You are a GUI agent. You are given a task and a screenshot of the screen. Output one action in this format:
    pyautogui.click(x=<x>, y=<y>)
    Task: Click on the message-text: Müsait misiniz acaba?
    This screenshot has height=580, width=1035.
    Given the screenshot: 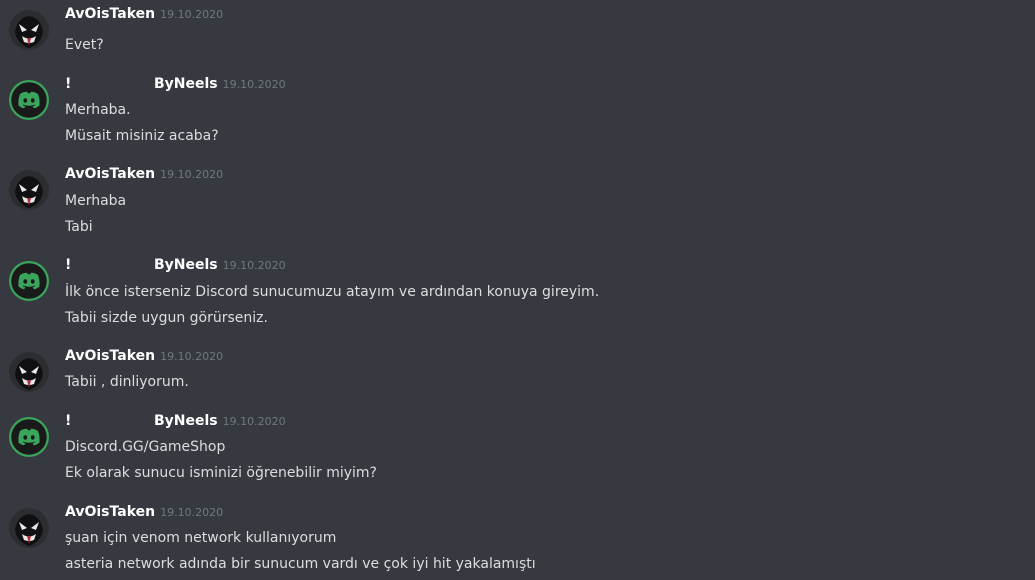 What is the action you would take?
    pyautogui.click(x=142, y=136)
    